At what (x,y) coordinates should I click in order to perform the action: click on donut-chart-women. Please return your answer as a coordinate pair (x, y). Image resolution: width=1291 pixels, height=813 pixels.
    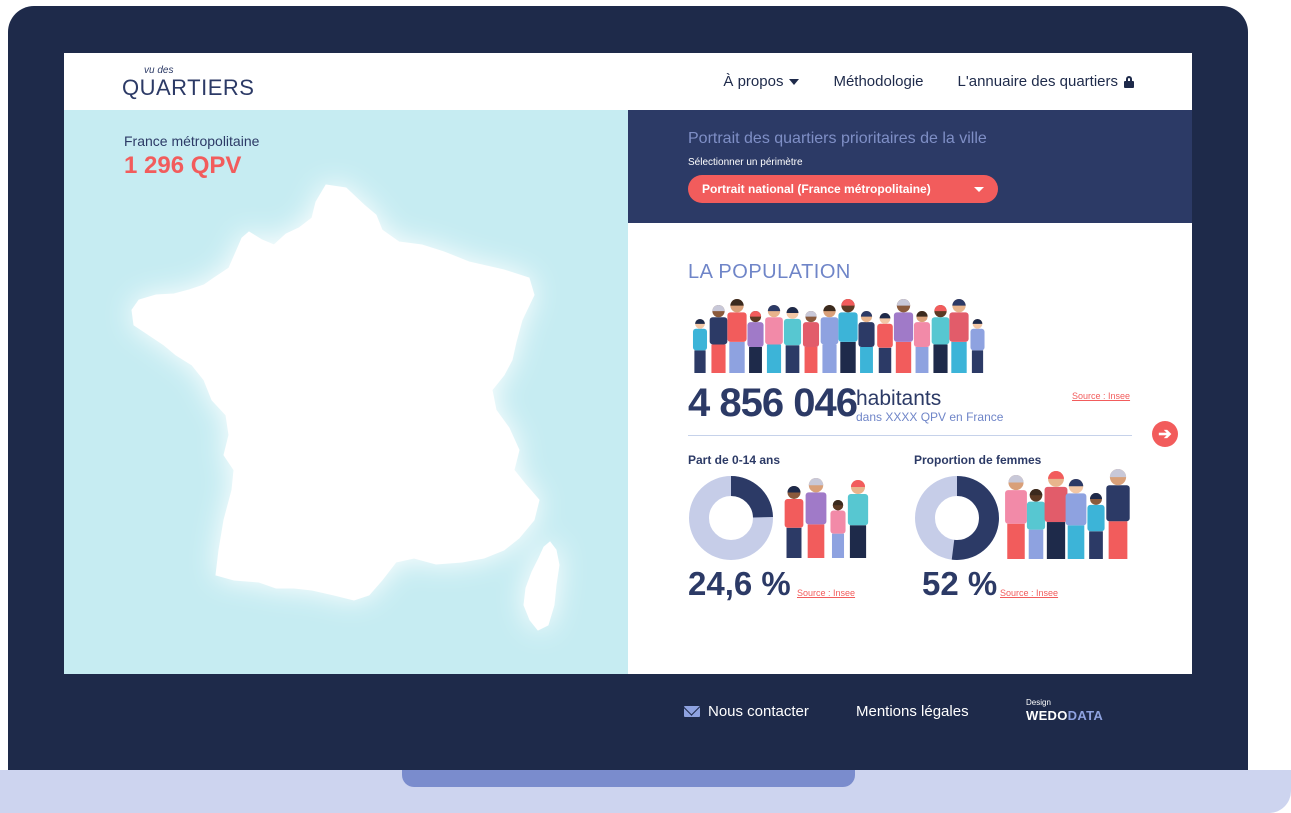
    Looking at the image, I should click on (957, 518).